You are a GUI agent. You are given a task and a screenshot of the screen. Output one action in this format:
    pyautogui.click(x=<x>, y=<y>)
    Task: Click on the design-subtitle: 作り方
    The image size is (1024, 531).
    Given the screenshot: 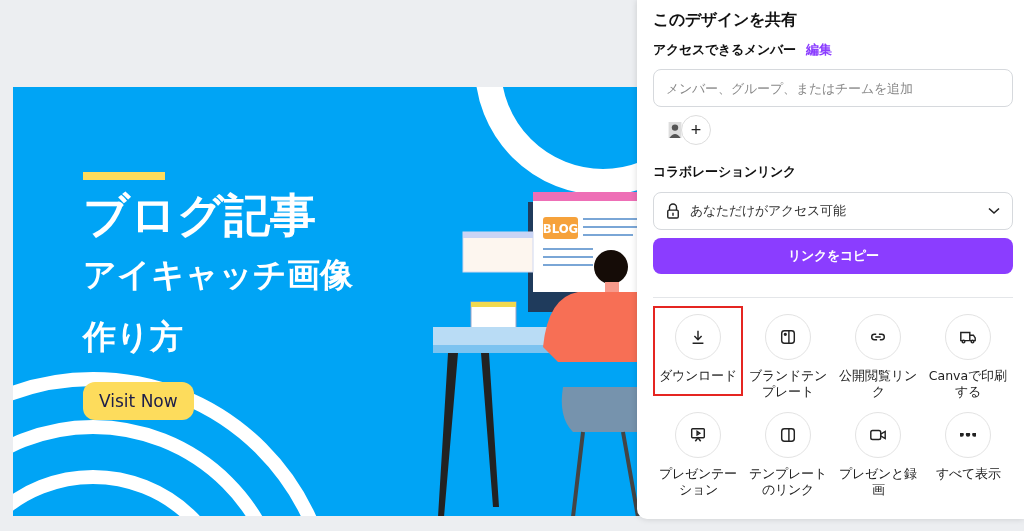 What is the action you would take?
    pyautogui.click(x=133, y=337)
    